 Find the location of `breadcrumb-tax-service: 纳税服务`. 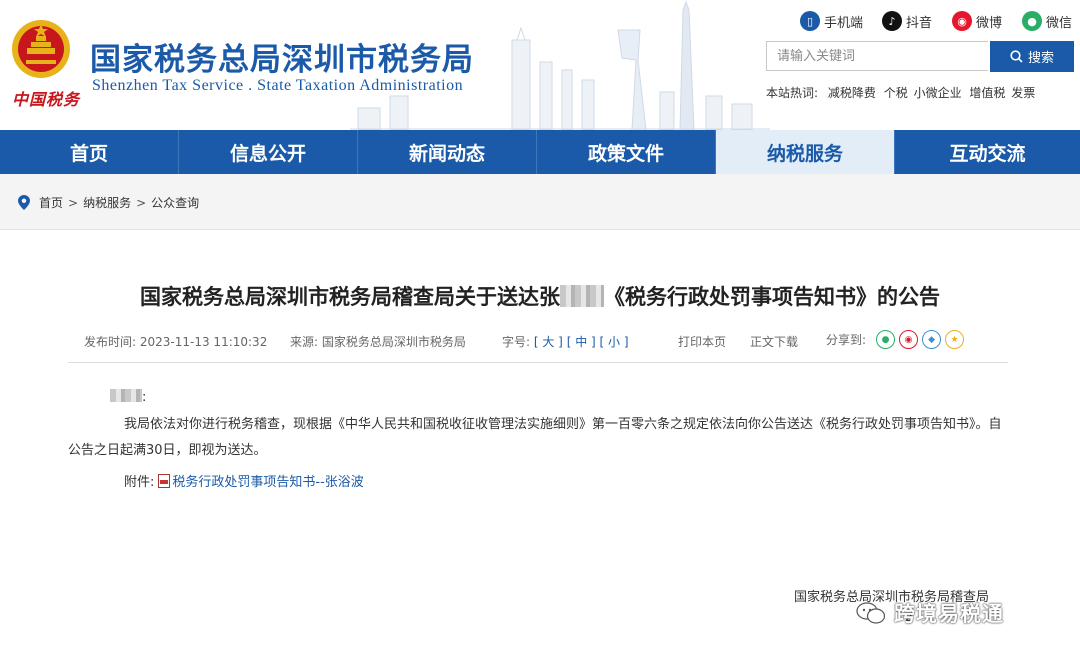

breadcrumb-tax-service: 纳税服务 is located at coordinates (107, 202).